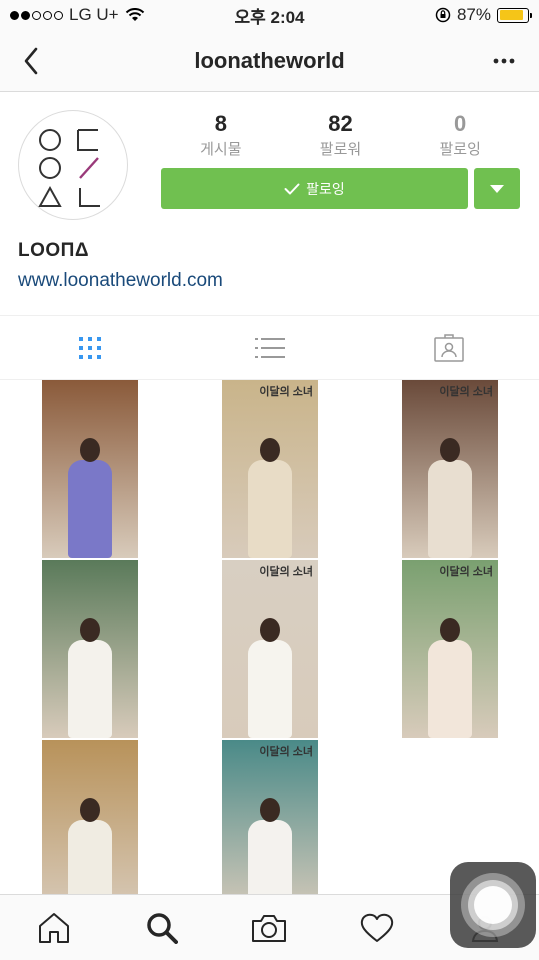 This screenshot has width=539, height=960. What do you see at coordinates (94, 14) in the screenshot?
I see `carrier-label: LG U+` at bounding box center [94, 14].